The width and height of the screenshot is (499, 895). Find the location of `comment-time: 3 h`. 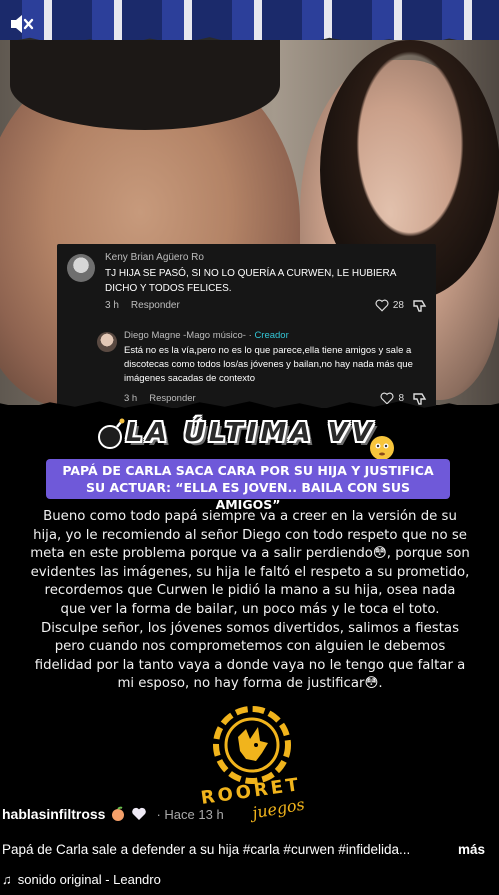

comment-time: 3 h is located at coordinates (112, 305).